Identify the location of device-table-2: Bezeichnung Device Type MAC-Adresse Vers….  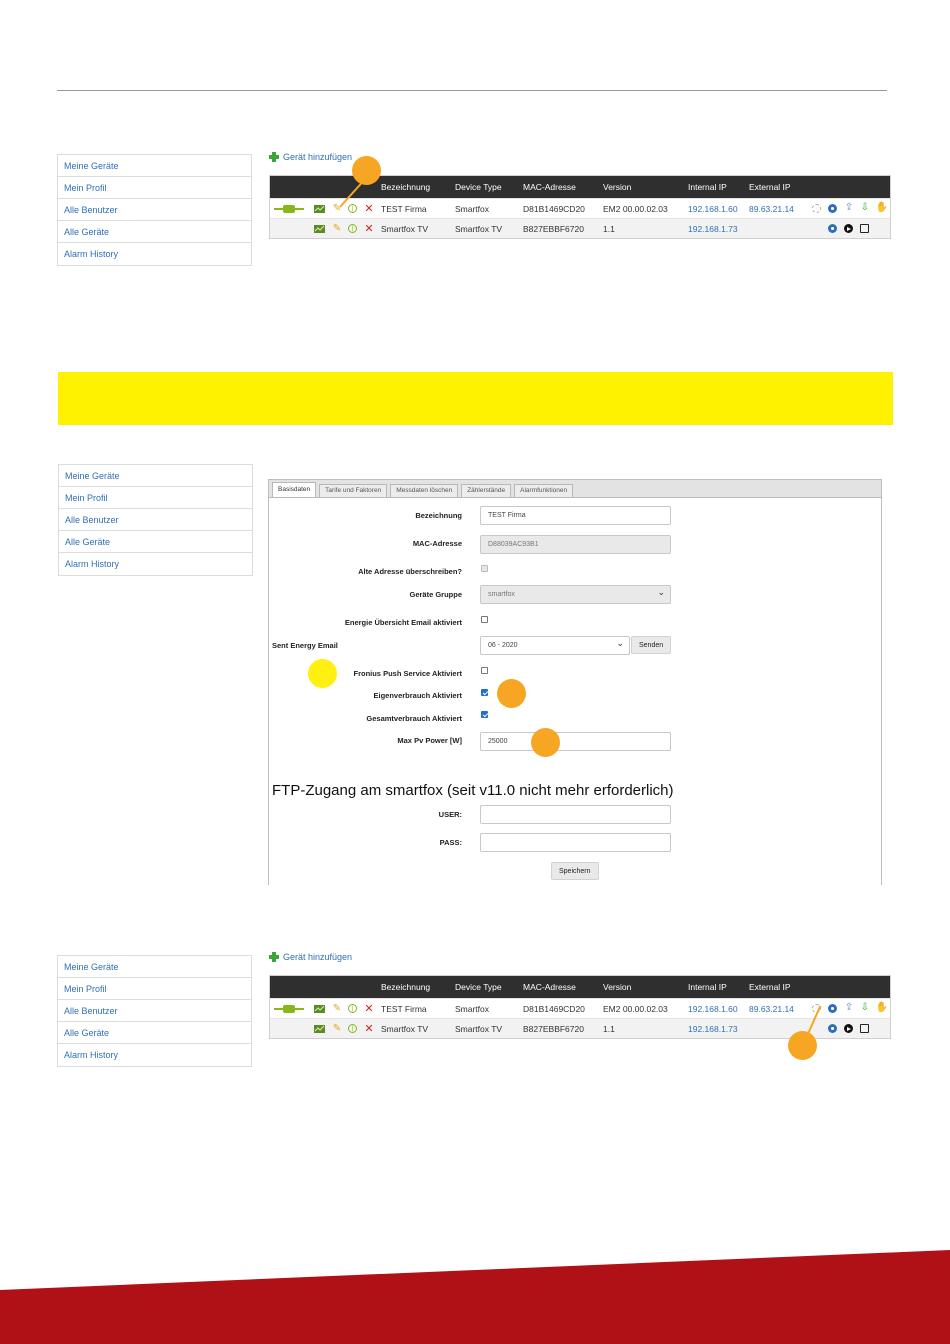
(580, 1007).